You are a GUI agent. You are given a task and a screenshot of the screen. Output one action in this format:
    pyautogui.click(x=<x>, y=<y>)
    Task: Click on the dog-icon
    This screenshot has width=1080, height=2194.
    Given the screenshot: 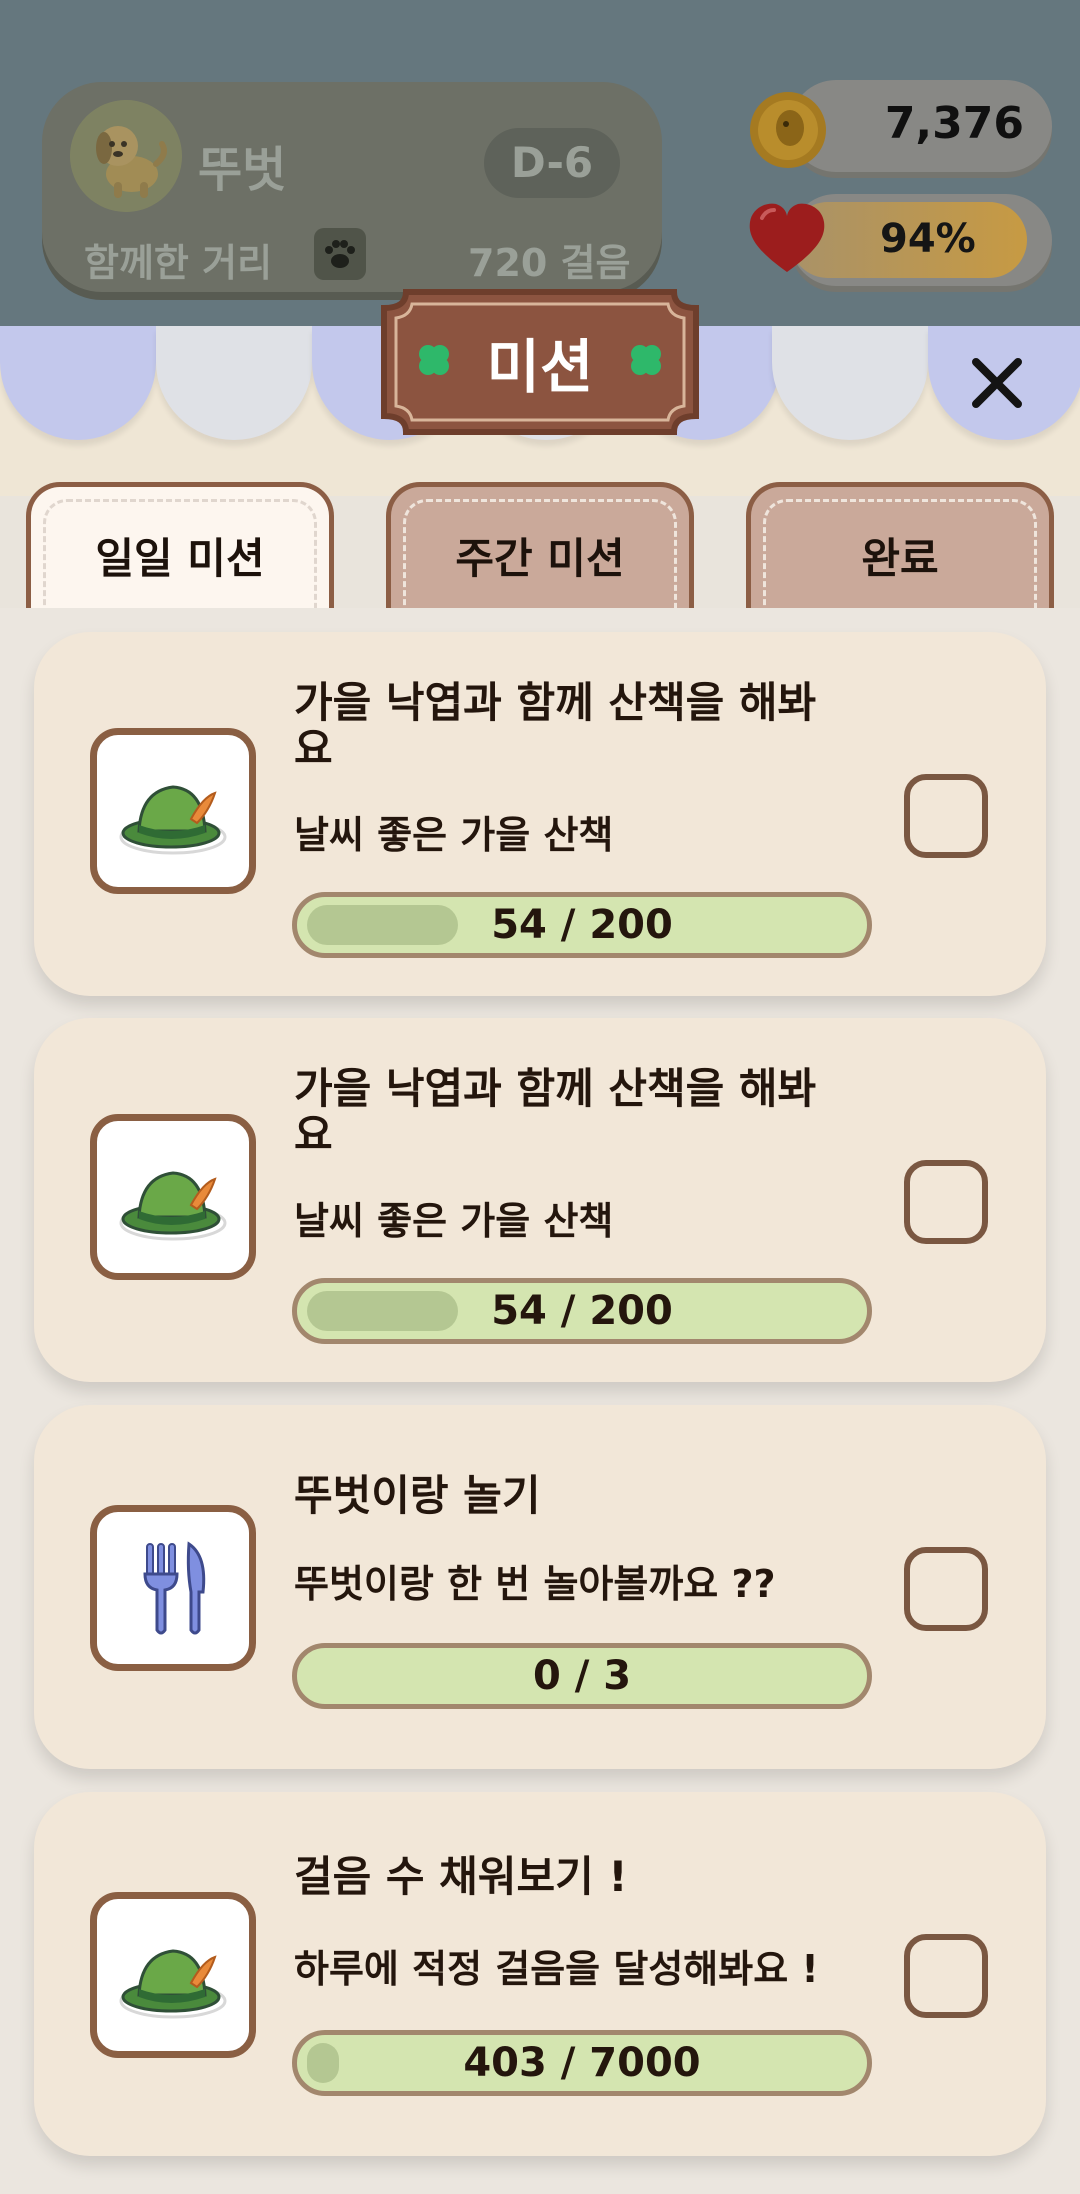 What is the action you would take?
    pyautogui.click(x=126, y=156)
    